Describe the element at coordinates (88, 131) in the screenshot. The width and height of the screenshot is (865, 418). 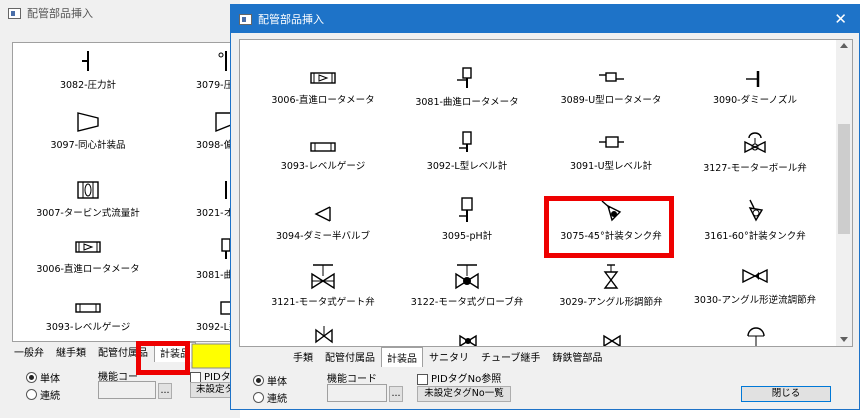
I see `part-item: 3097-同心計装品` at that location.